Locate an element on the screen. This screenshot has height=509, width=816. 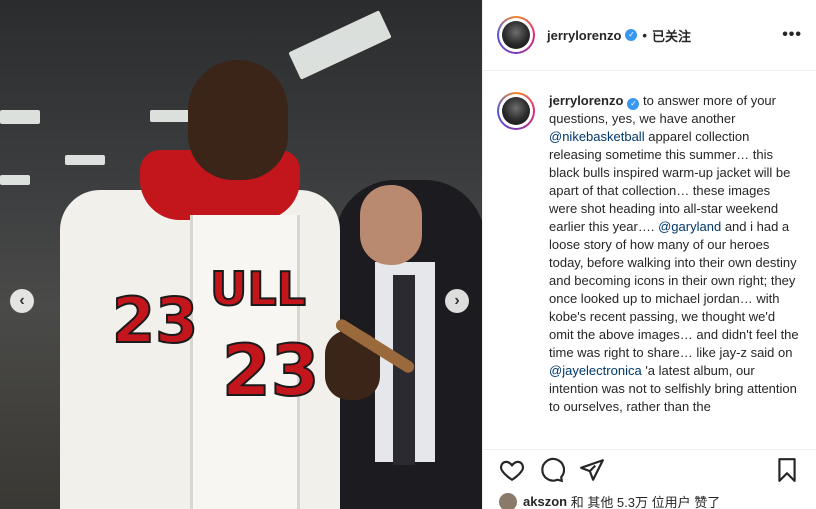
likes-summary: akszon 和 其他 5.3万 位用户 赞了 is located at coordinates (609, 500).